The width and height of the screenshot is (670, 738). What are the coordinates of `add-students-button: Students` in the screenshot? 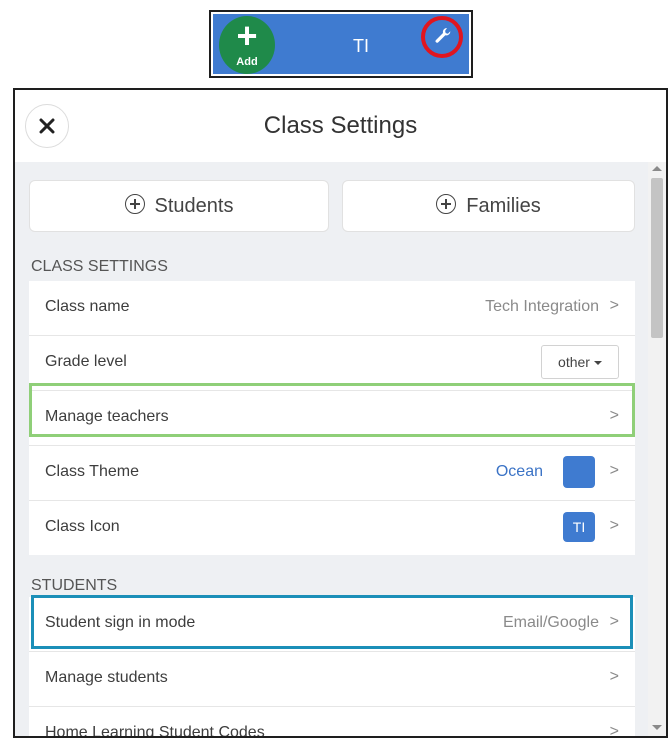 It's located at (179, 206).